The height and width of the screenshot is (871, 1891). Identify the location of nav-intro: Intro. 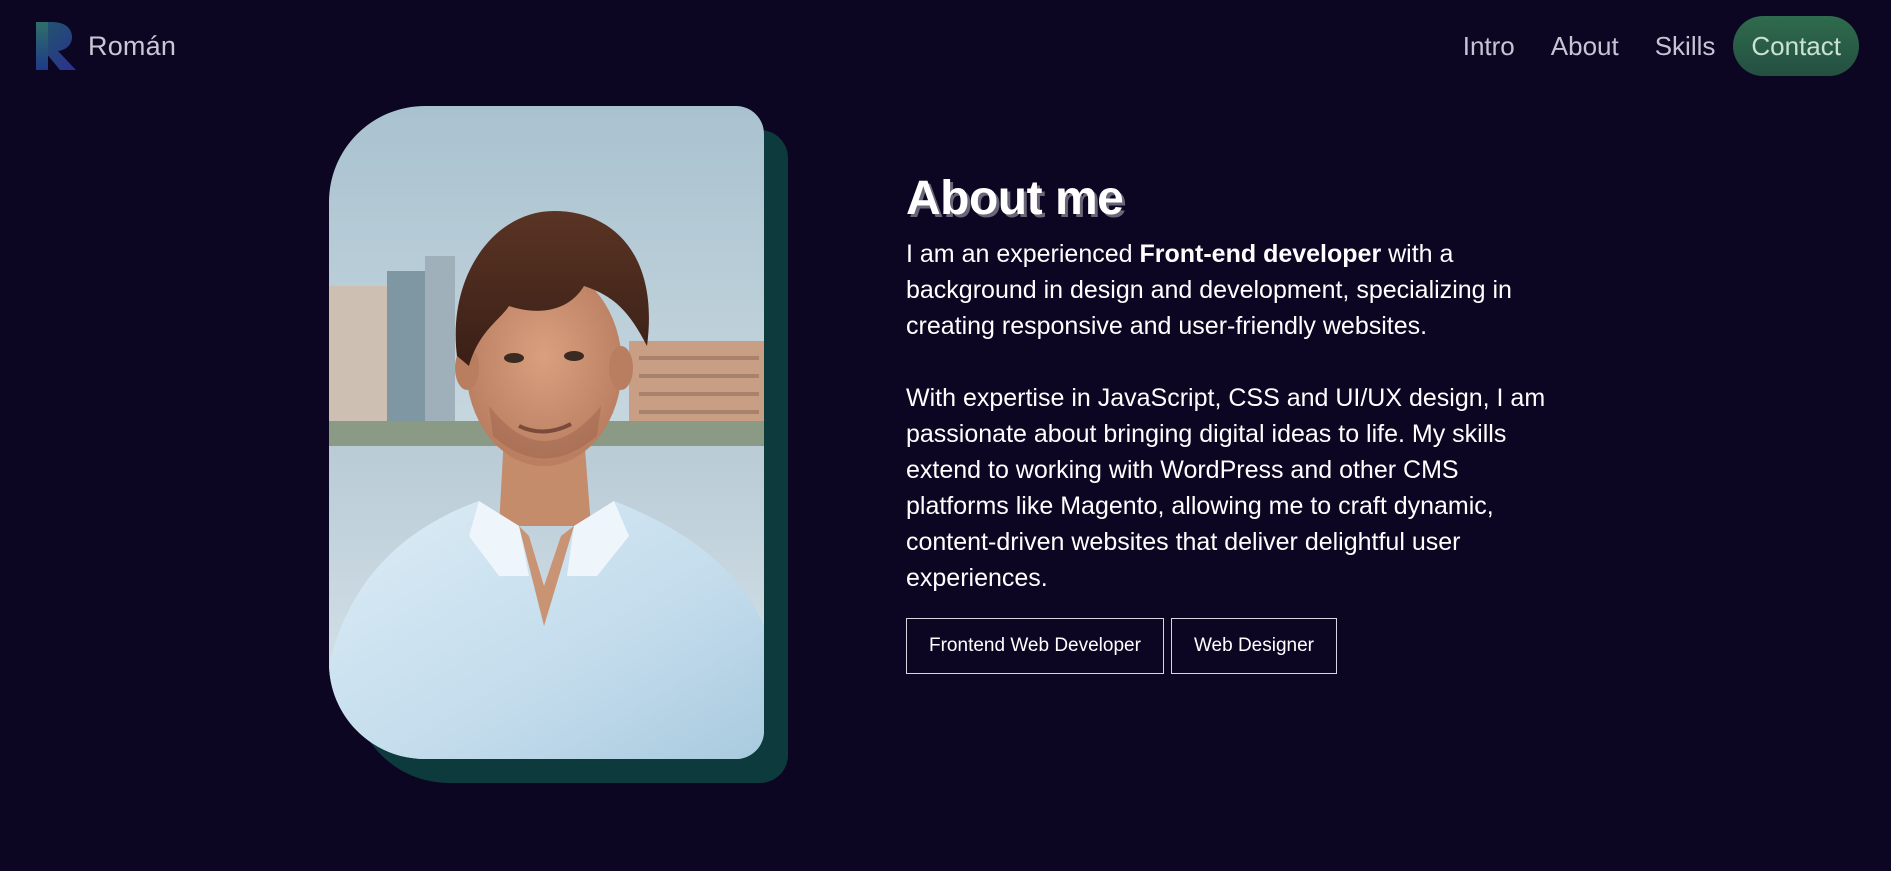
(1489, 46).